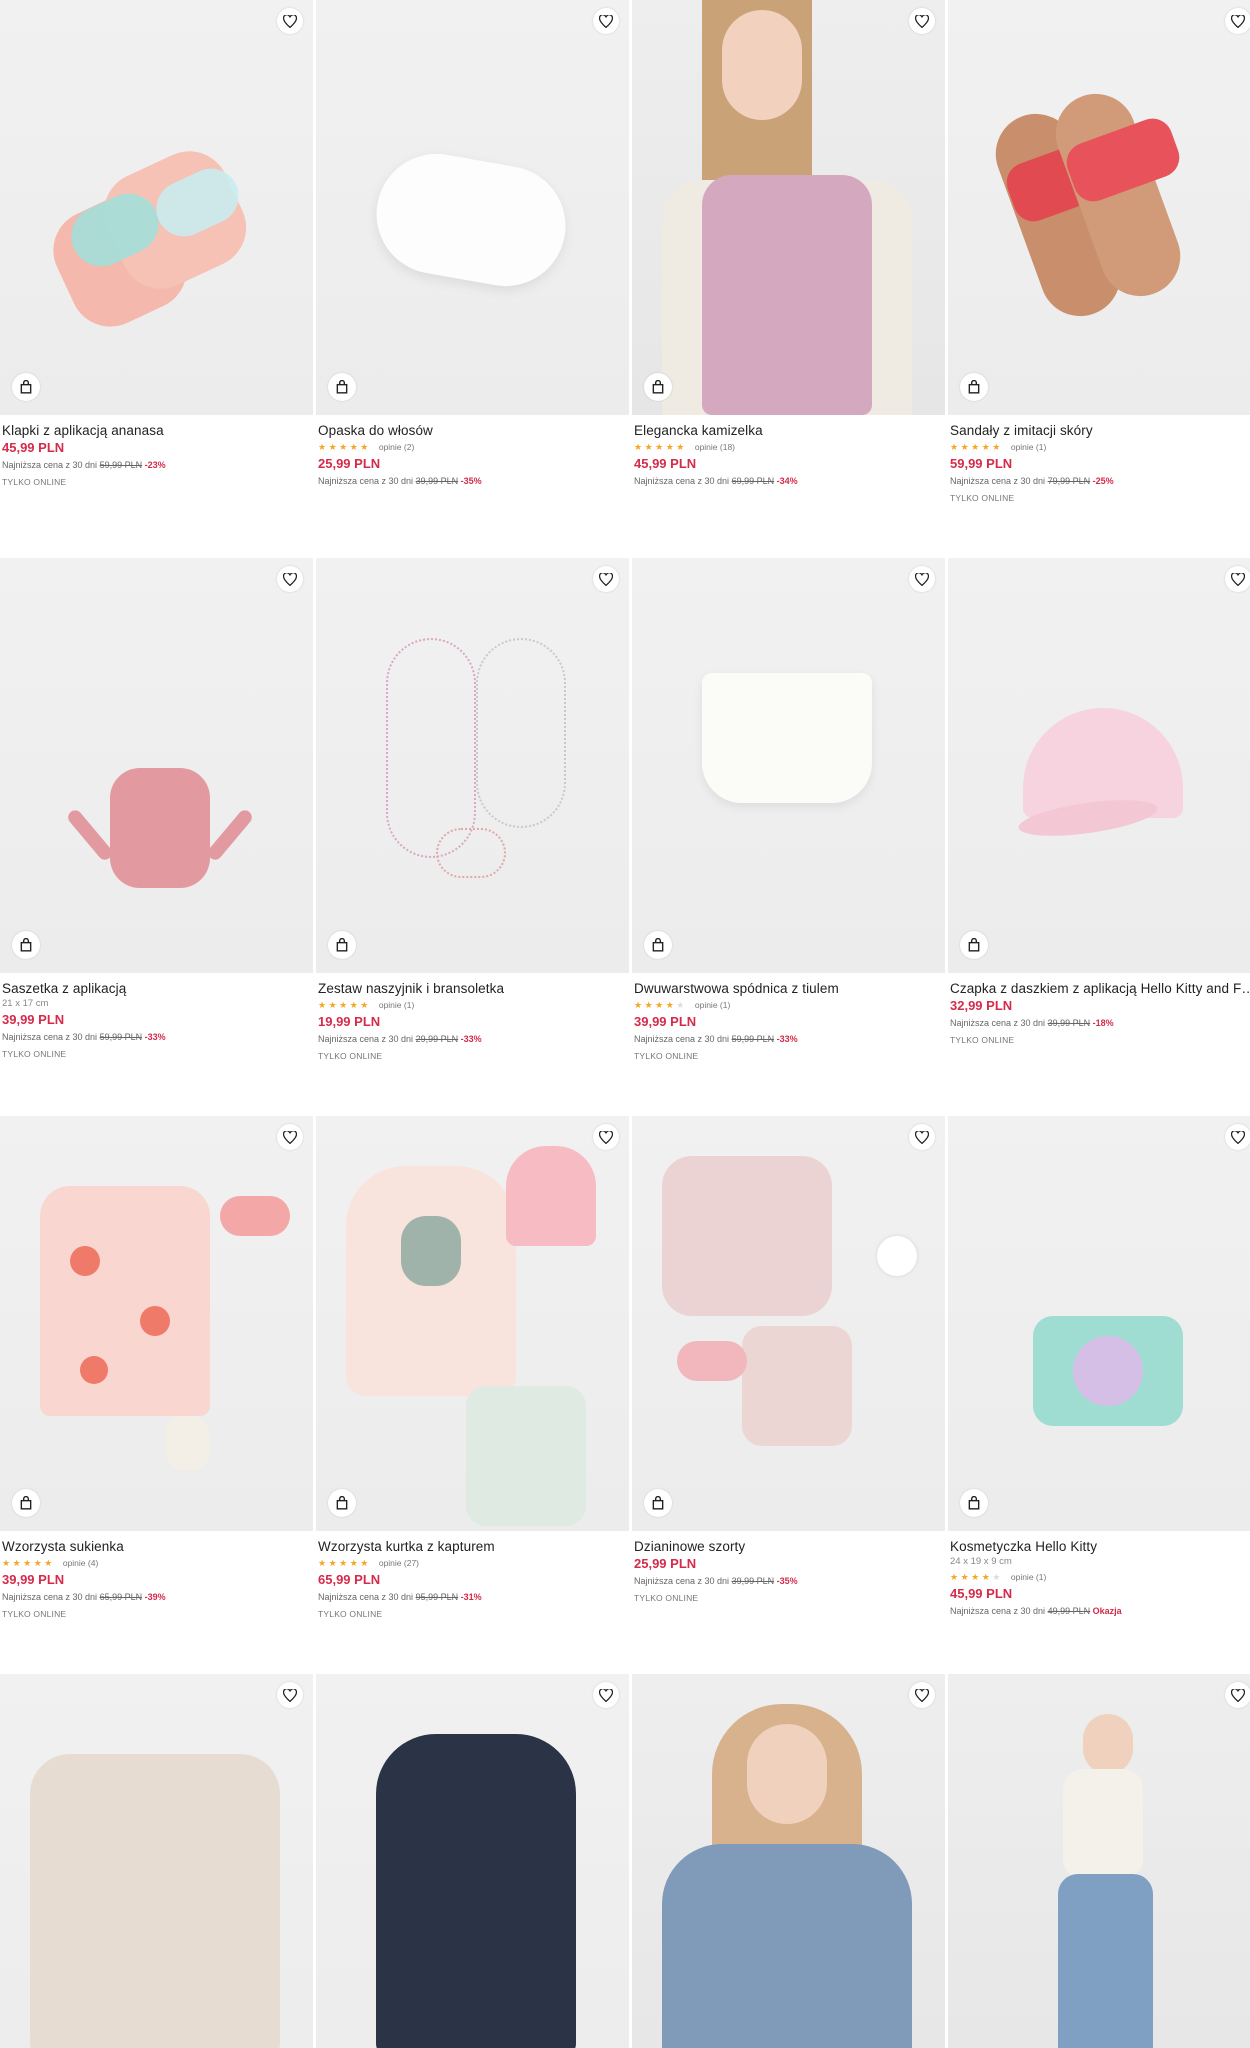 This screenshot has height=2048, width=1250. Describe the element at coordinates (472, 430) in the screenshot. I see `product-name: Opaska do włosów` at that location.